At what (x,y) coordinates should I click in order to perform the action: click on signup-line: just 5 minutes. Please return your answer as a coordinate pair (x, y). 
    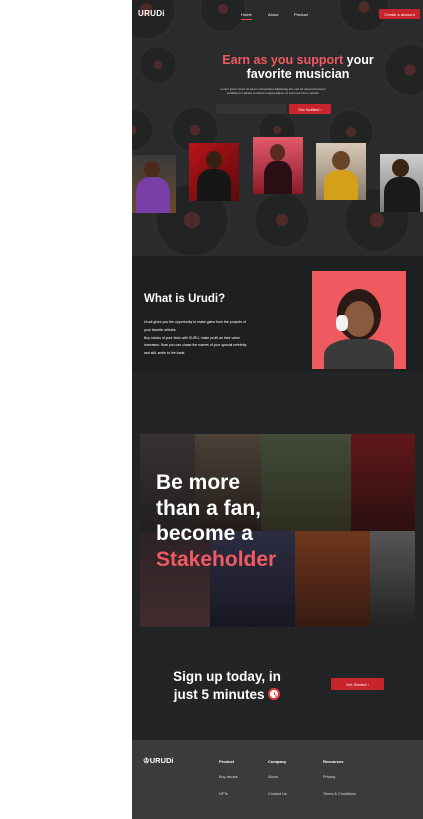
    Looking at the image, I should click on (219, 694).